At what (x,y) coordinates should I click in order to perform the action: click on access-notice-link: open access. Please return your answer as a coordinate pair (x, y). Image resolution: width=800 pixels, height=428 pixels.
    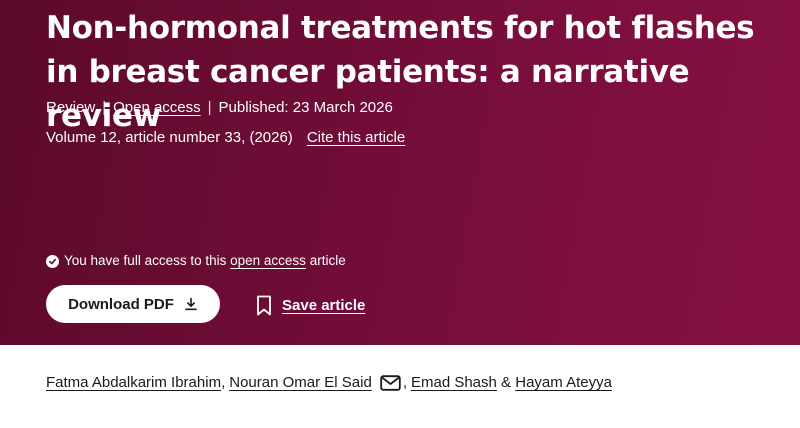
    Looking at the image, I should click on (268, 261).